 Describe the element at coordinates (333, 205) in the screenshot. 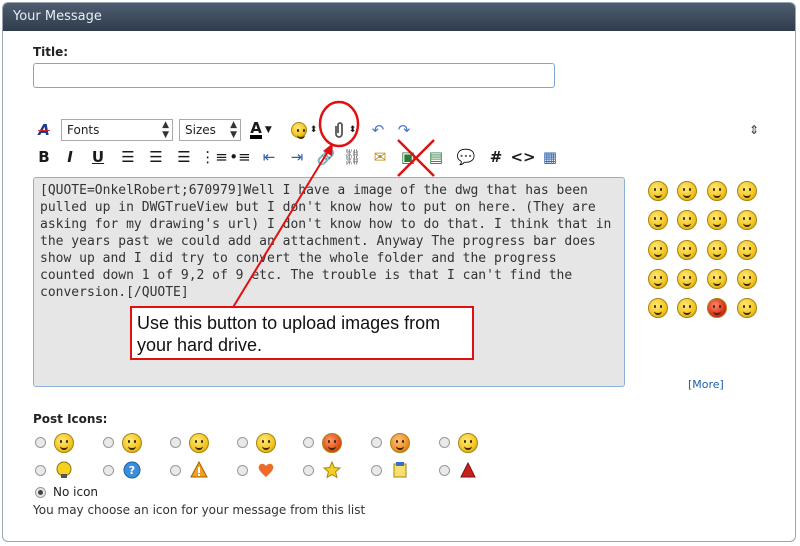

I see `annotation-overlay` at that location.